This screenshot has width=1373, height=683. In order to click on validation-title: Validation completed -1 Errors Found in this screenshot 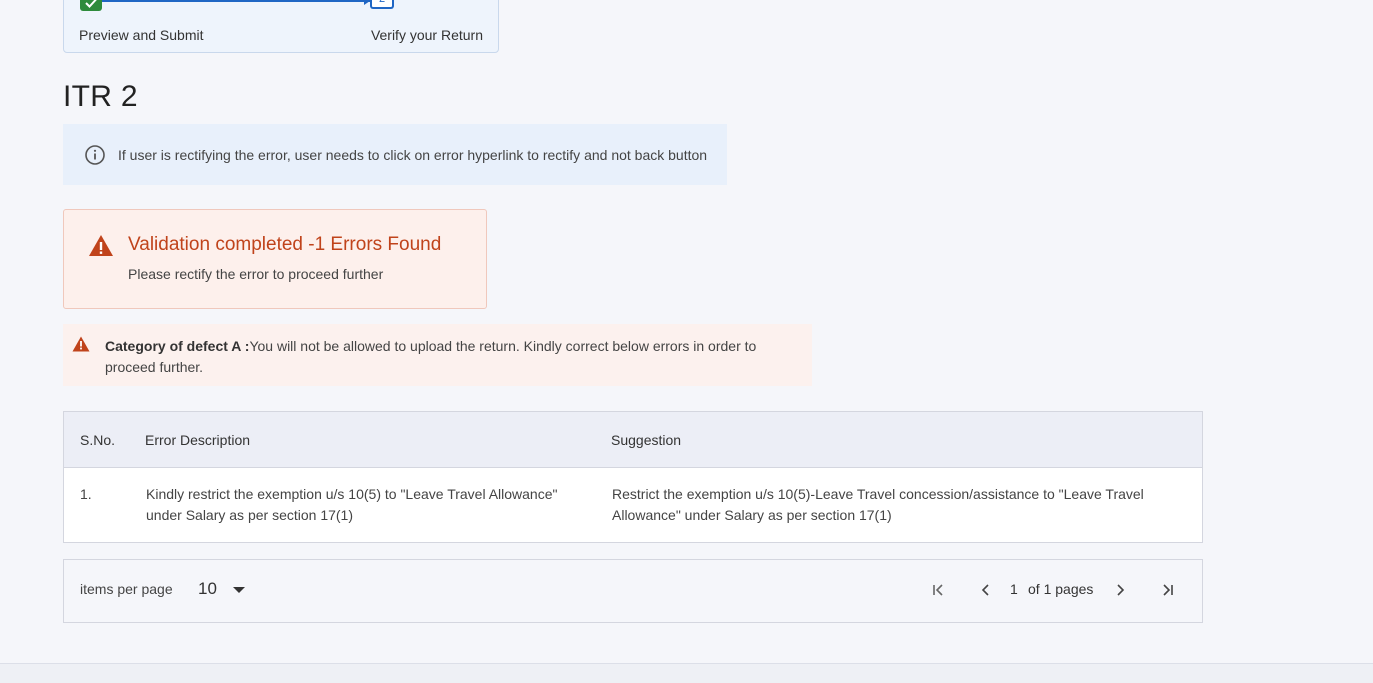, I will do `click(285, 244)`.